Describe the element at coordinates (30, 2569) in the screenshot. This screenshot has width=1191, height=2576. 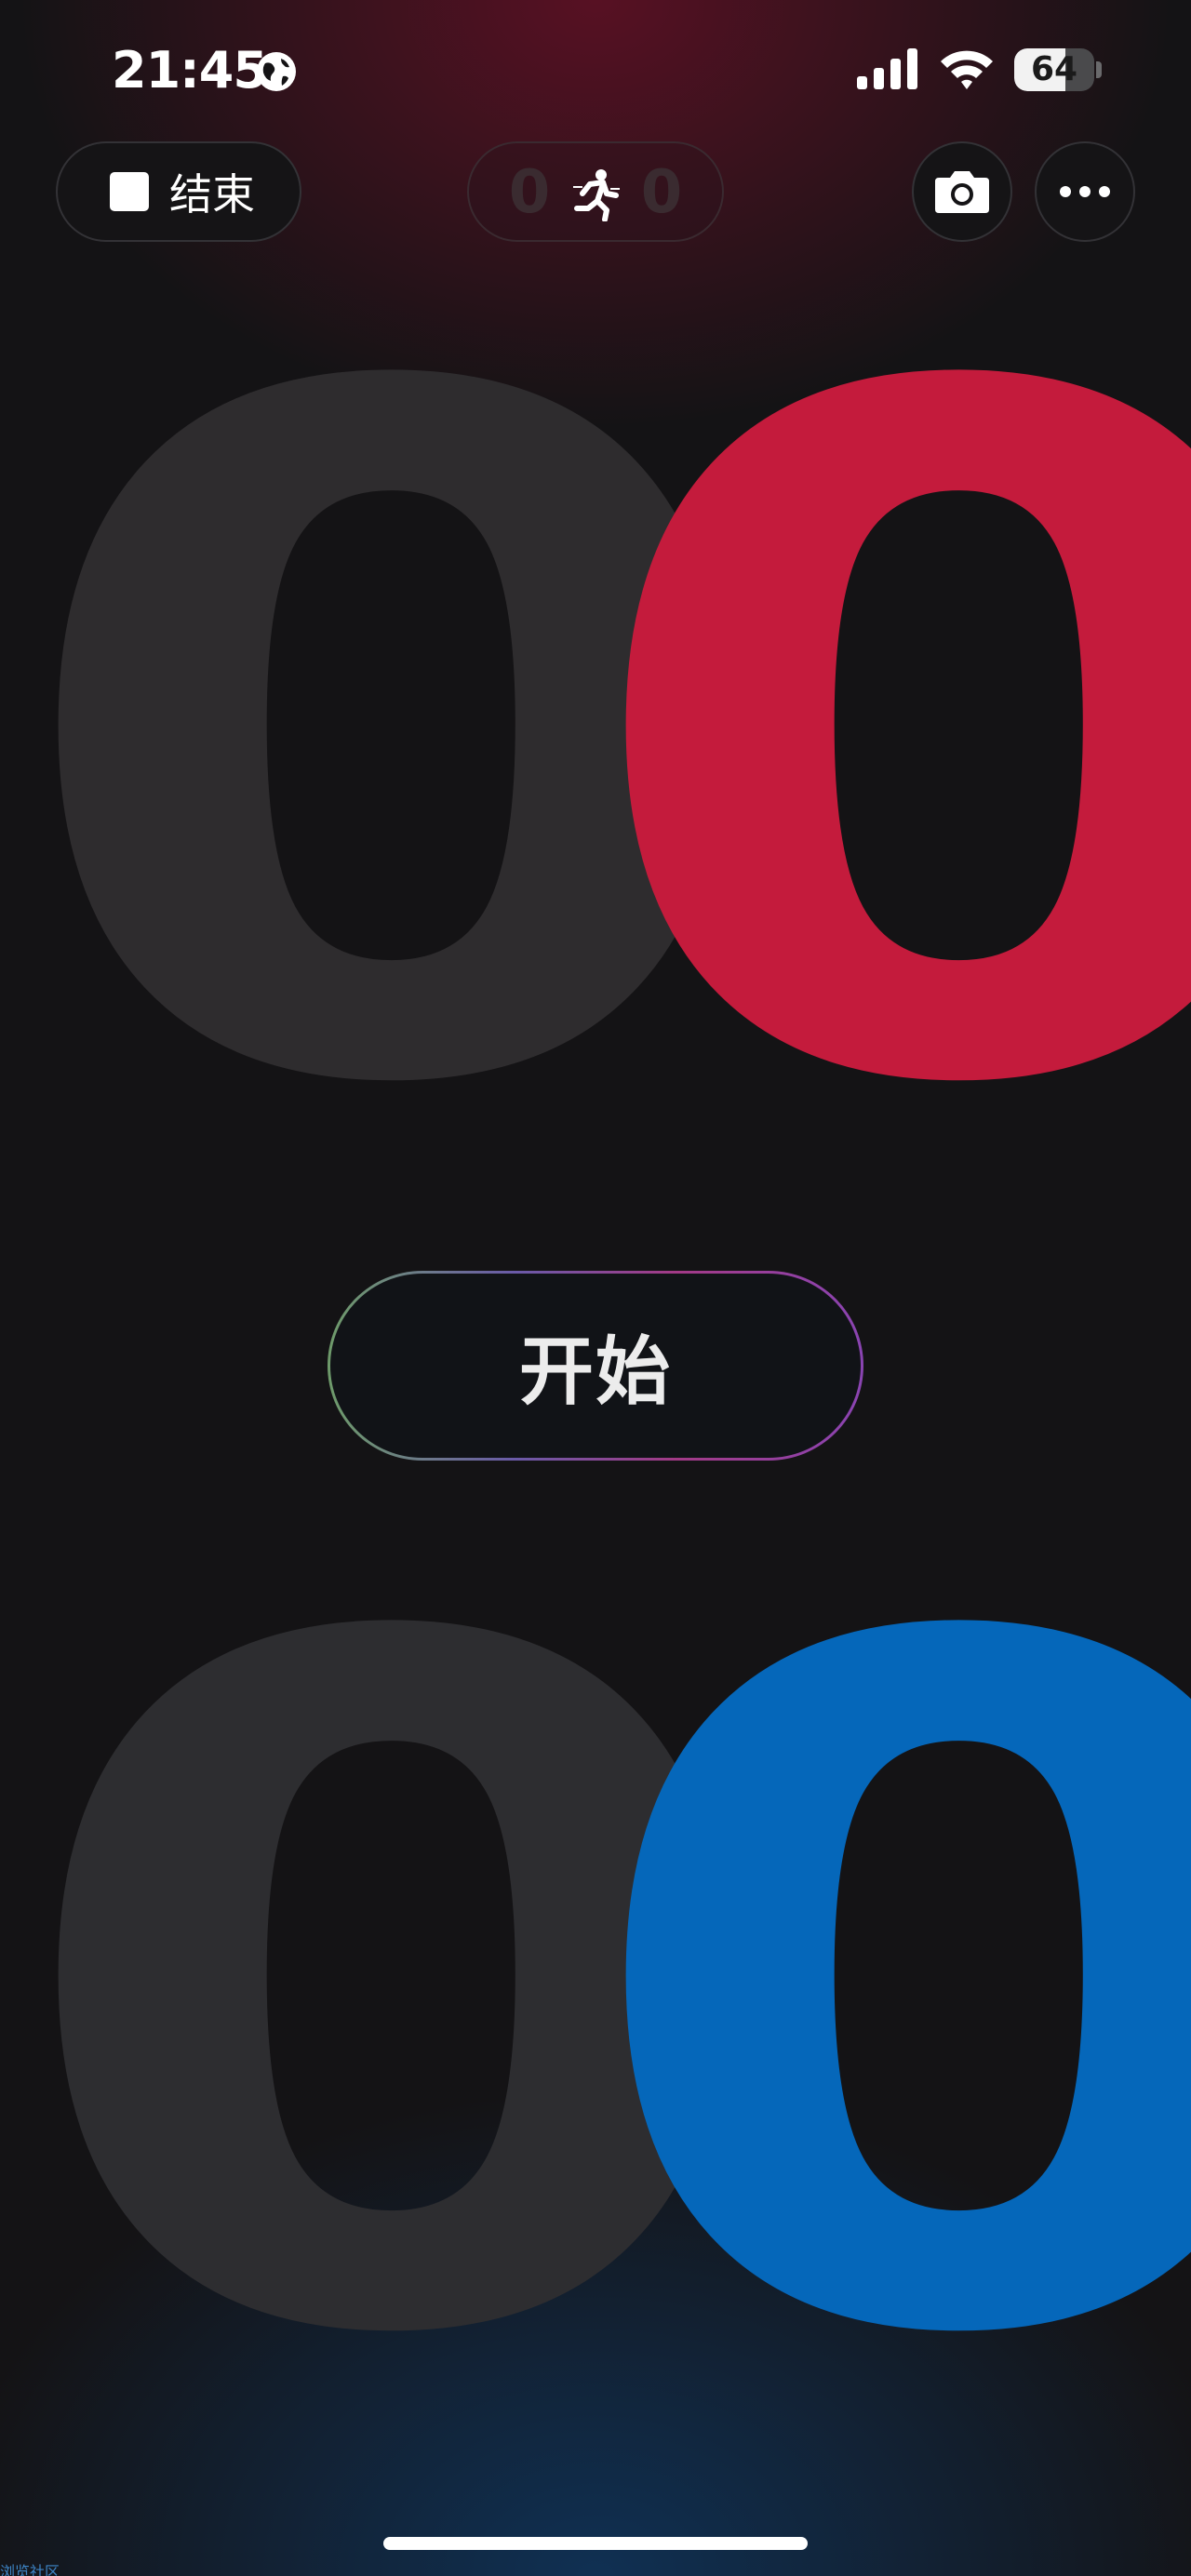
I see `watermark-text: 浏览社区` at that location.